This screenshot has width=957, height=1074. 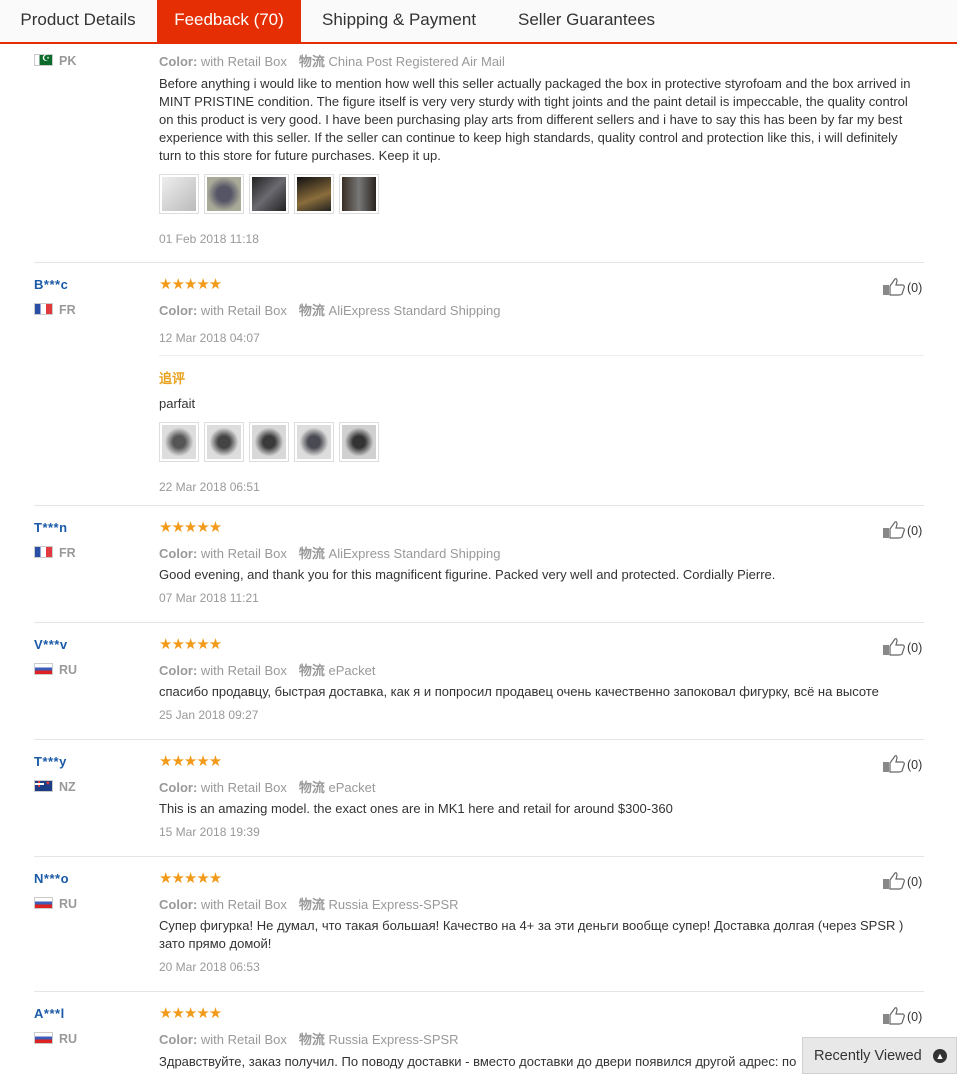 What do you see at coordinates (209, 715) in the screenshot?
I see `review-date: 25 Jan 2018 09:27` at bounding box center [209, 715].